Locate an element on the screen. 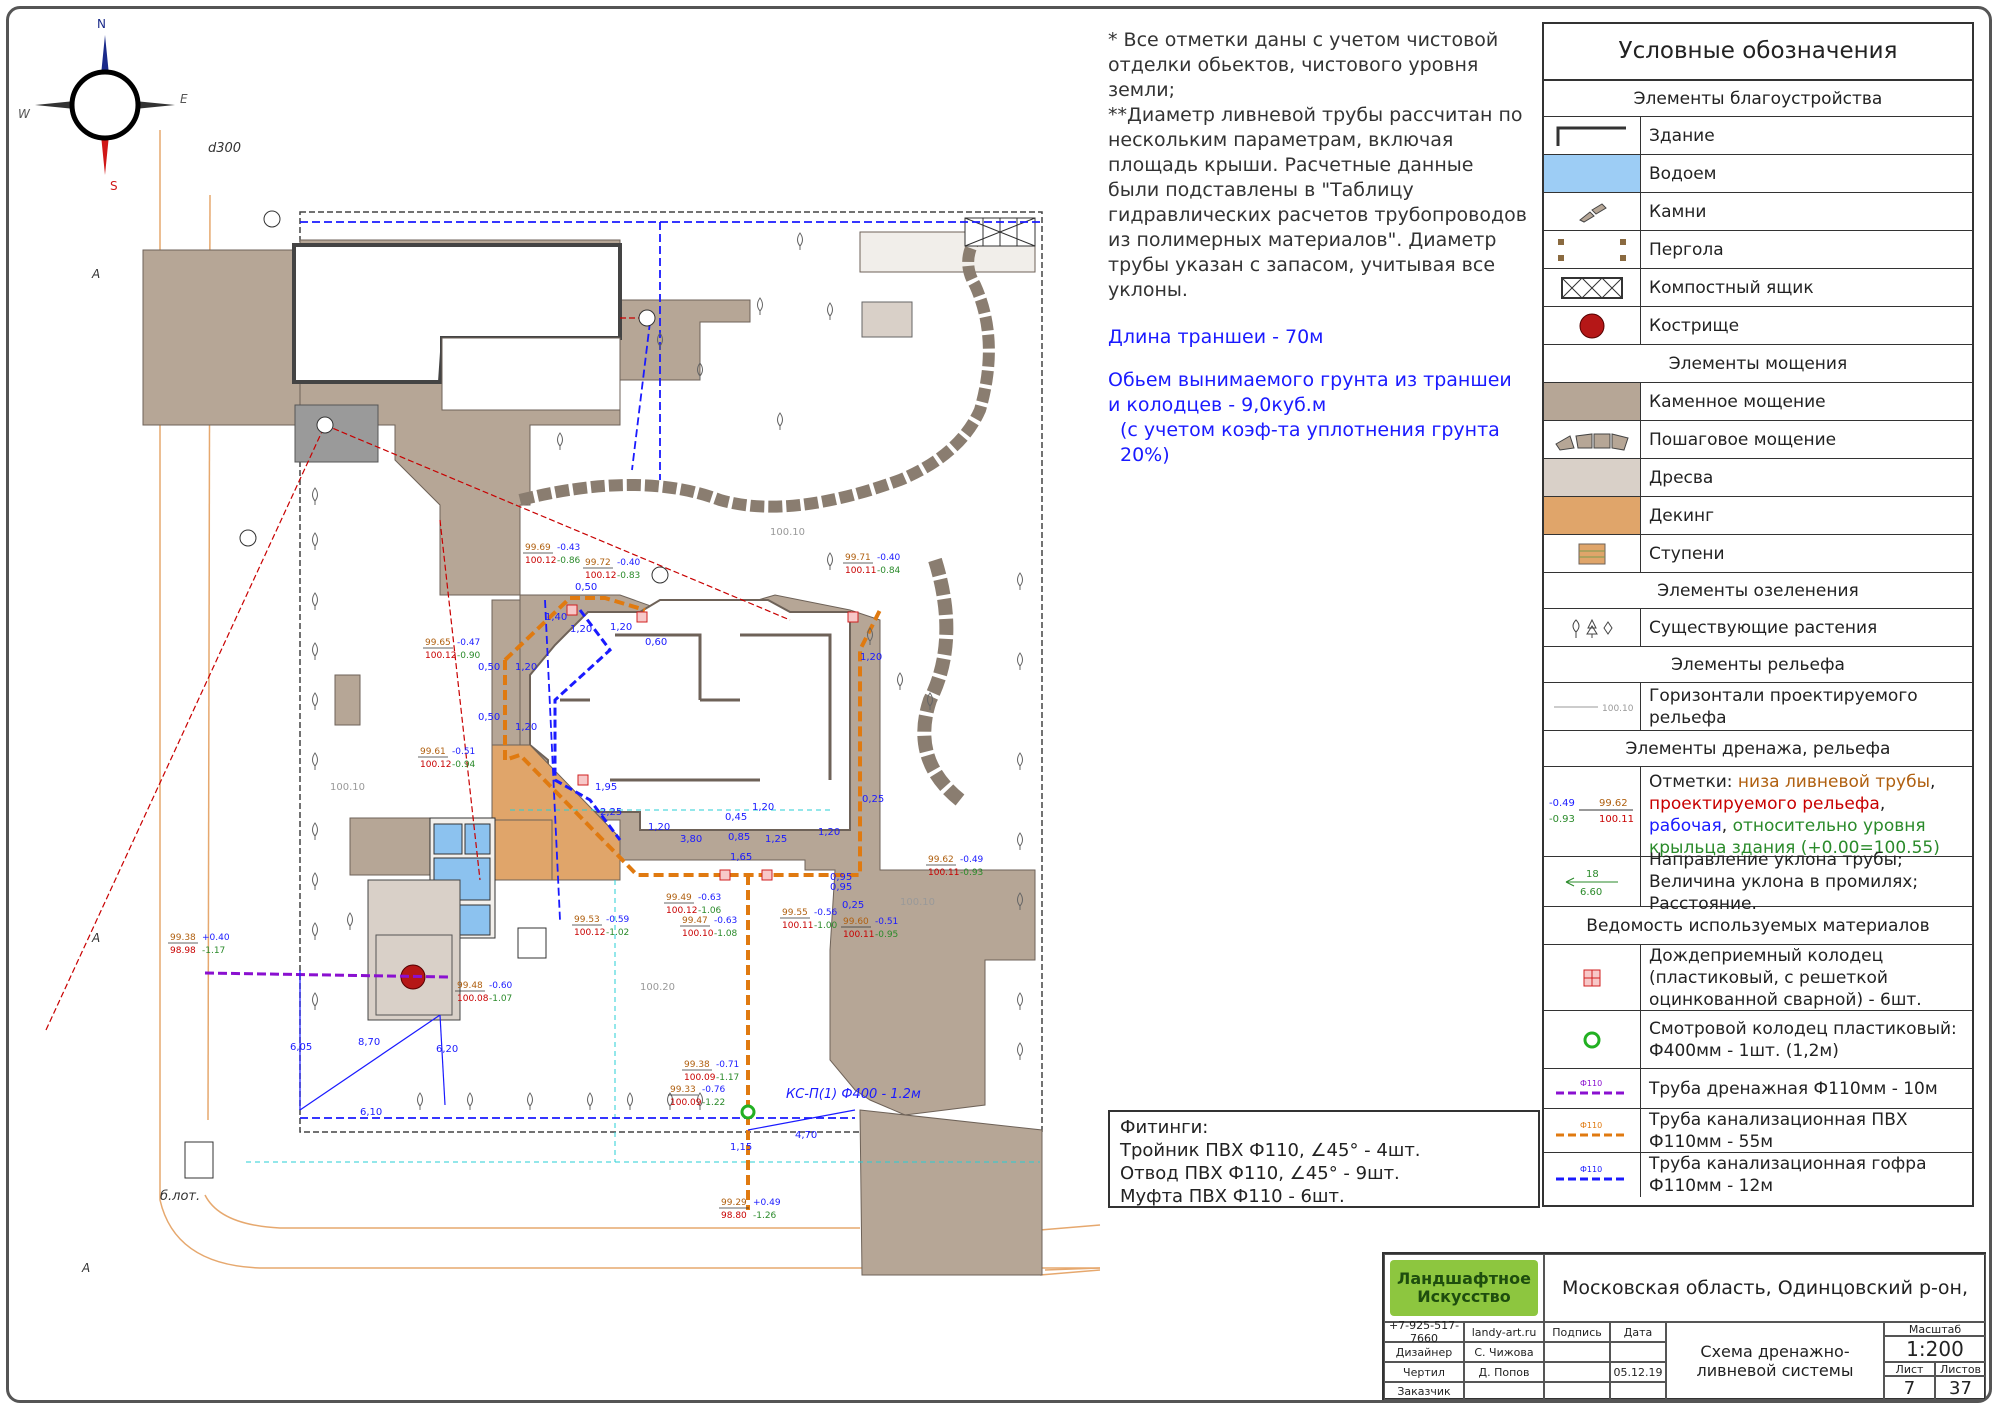 This screenshot has width=2000, height=1411. legend-drain-pipe: Труба дренажная Ф110мм - 10м is located at coordinates (1793, 1088).